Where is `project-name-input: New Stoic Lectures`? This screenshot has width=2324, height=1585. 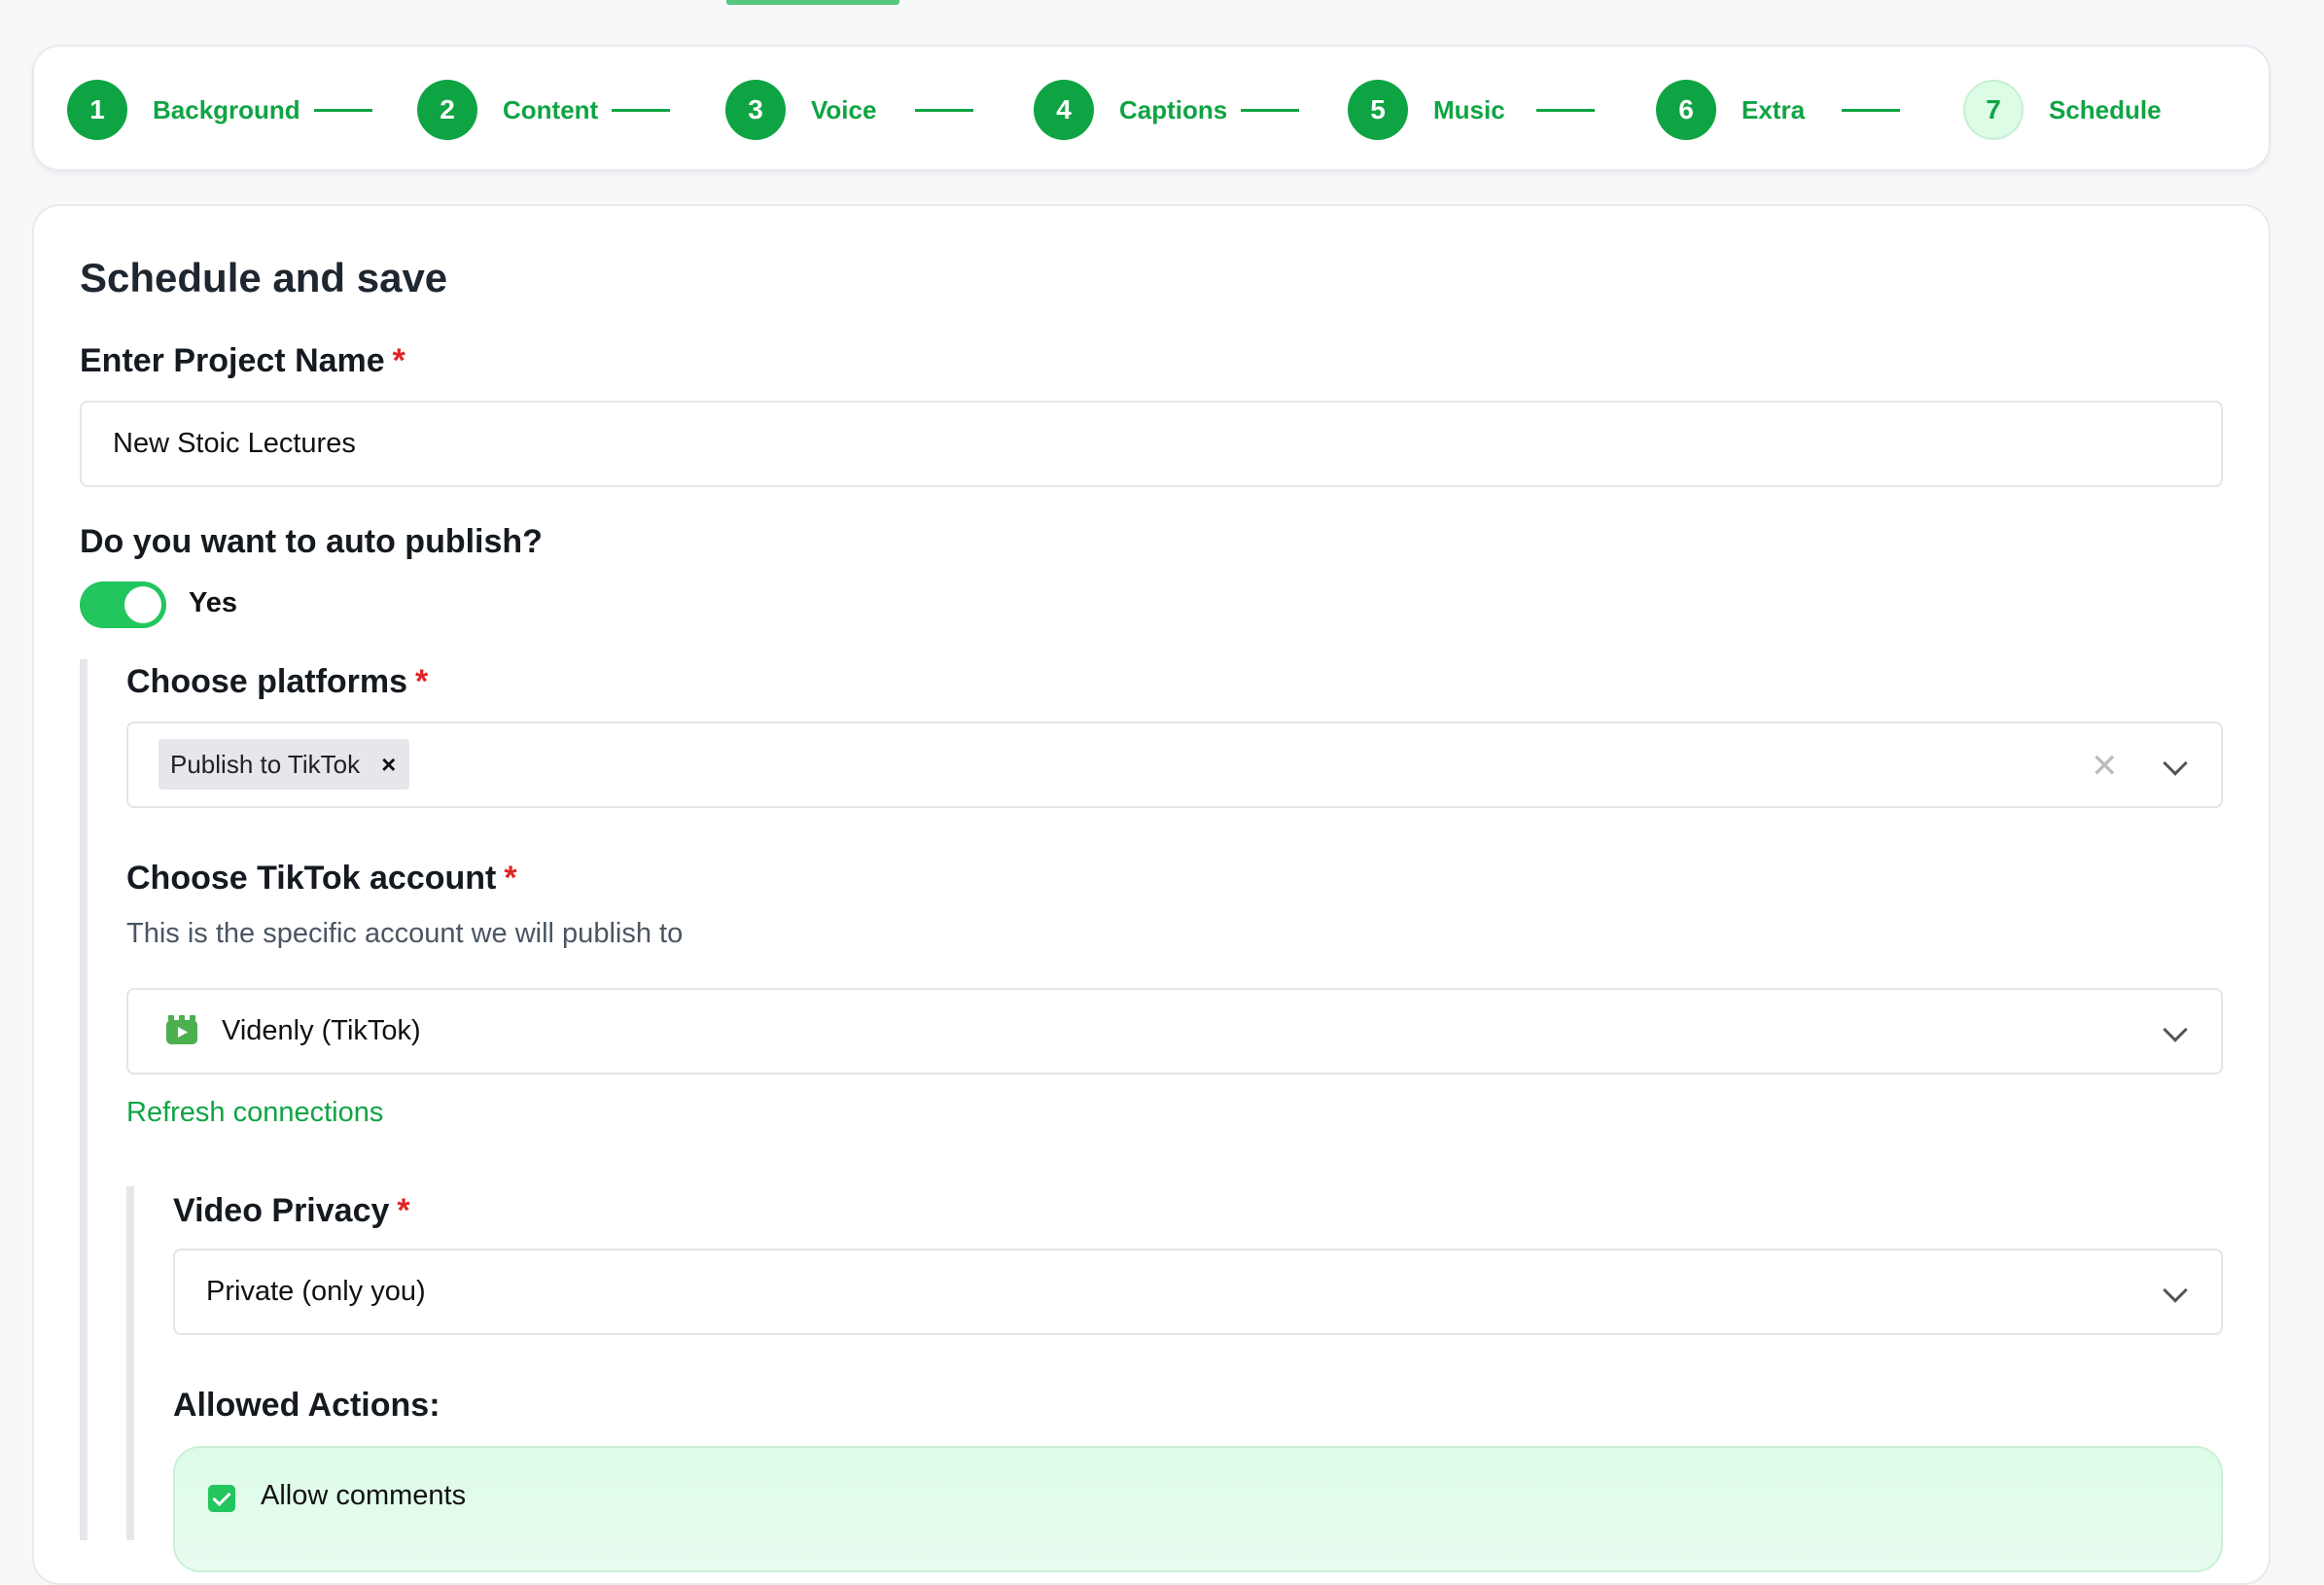
project-name-input: New Stoic Lectures is located at coordinates (1151, 444).